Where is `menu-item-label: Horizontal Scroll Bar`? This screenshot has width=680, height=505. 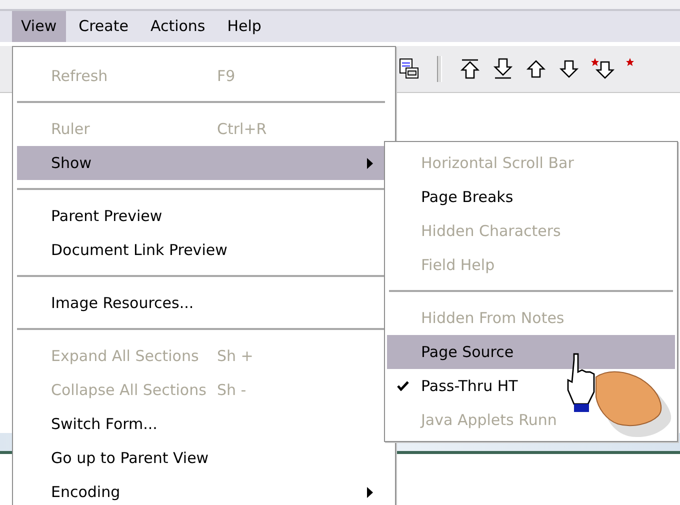 menu-item-label: Horizontal Scroll Bar is located at coordinates (497, 163).